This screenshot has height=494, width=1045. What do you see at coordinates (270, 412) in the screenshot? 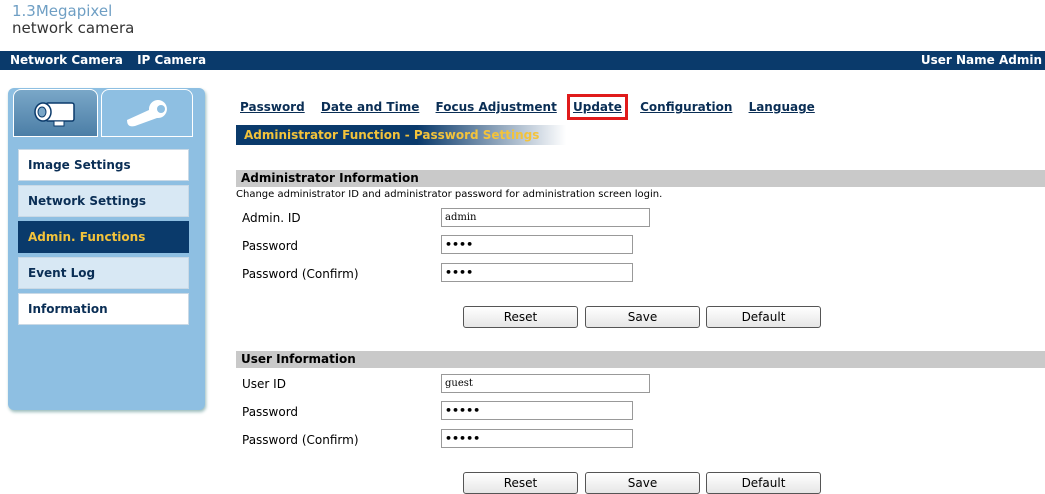
I see `user-password-label: Password` at bounding box center [270, 412].